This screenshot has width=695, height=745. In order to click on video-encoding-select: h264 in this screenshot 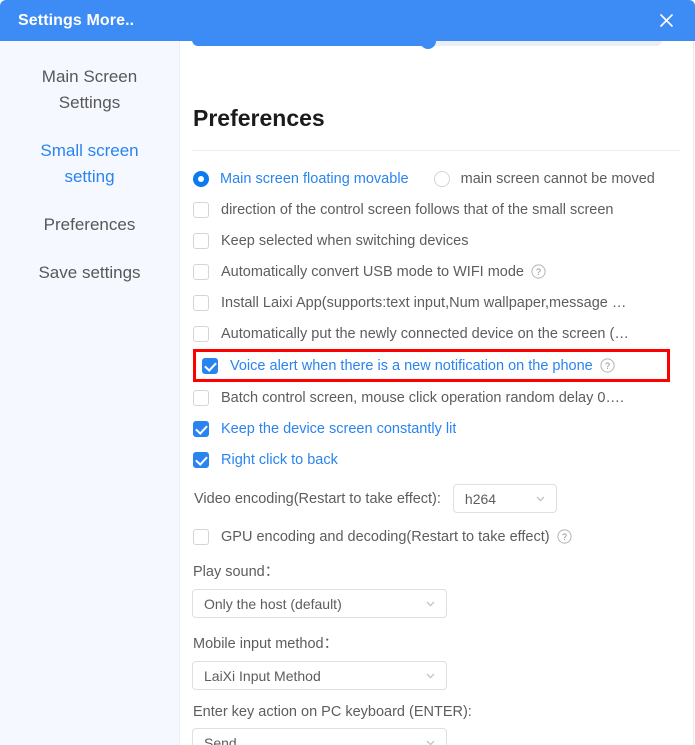, I will do `click(504, 498)`.